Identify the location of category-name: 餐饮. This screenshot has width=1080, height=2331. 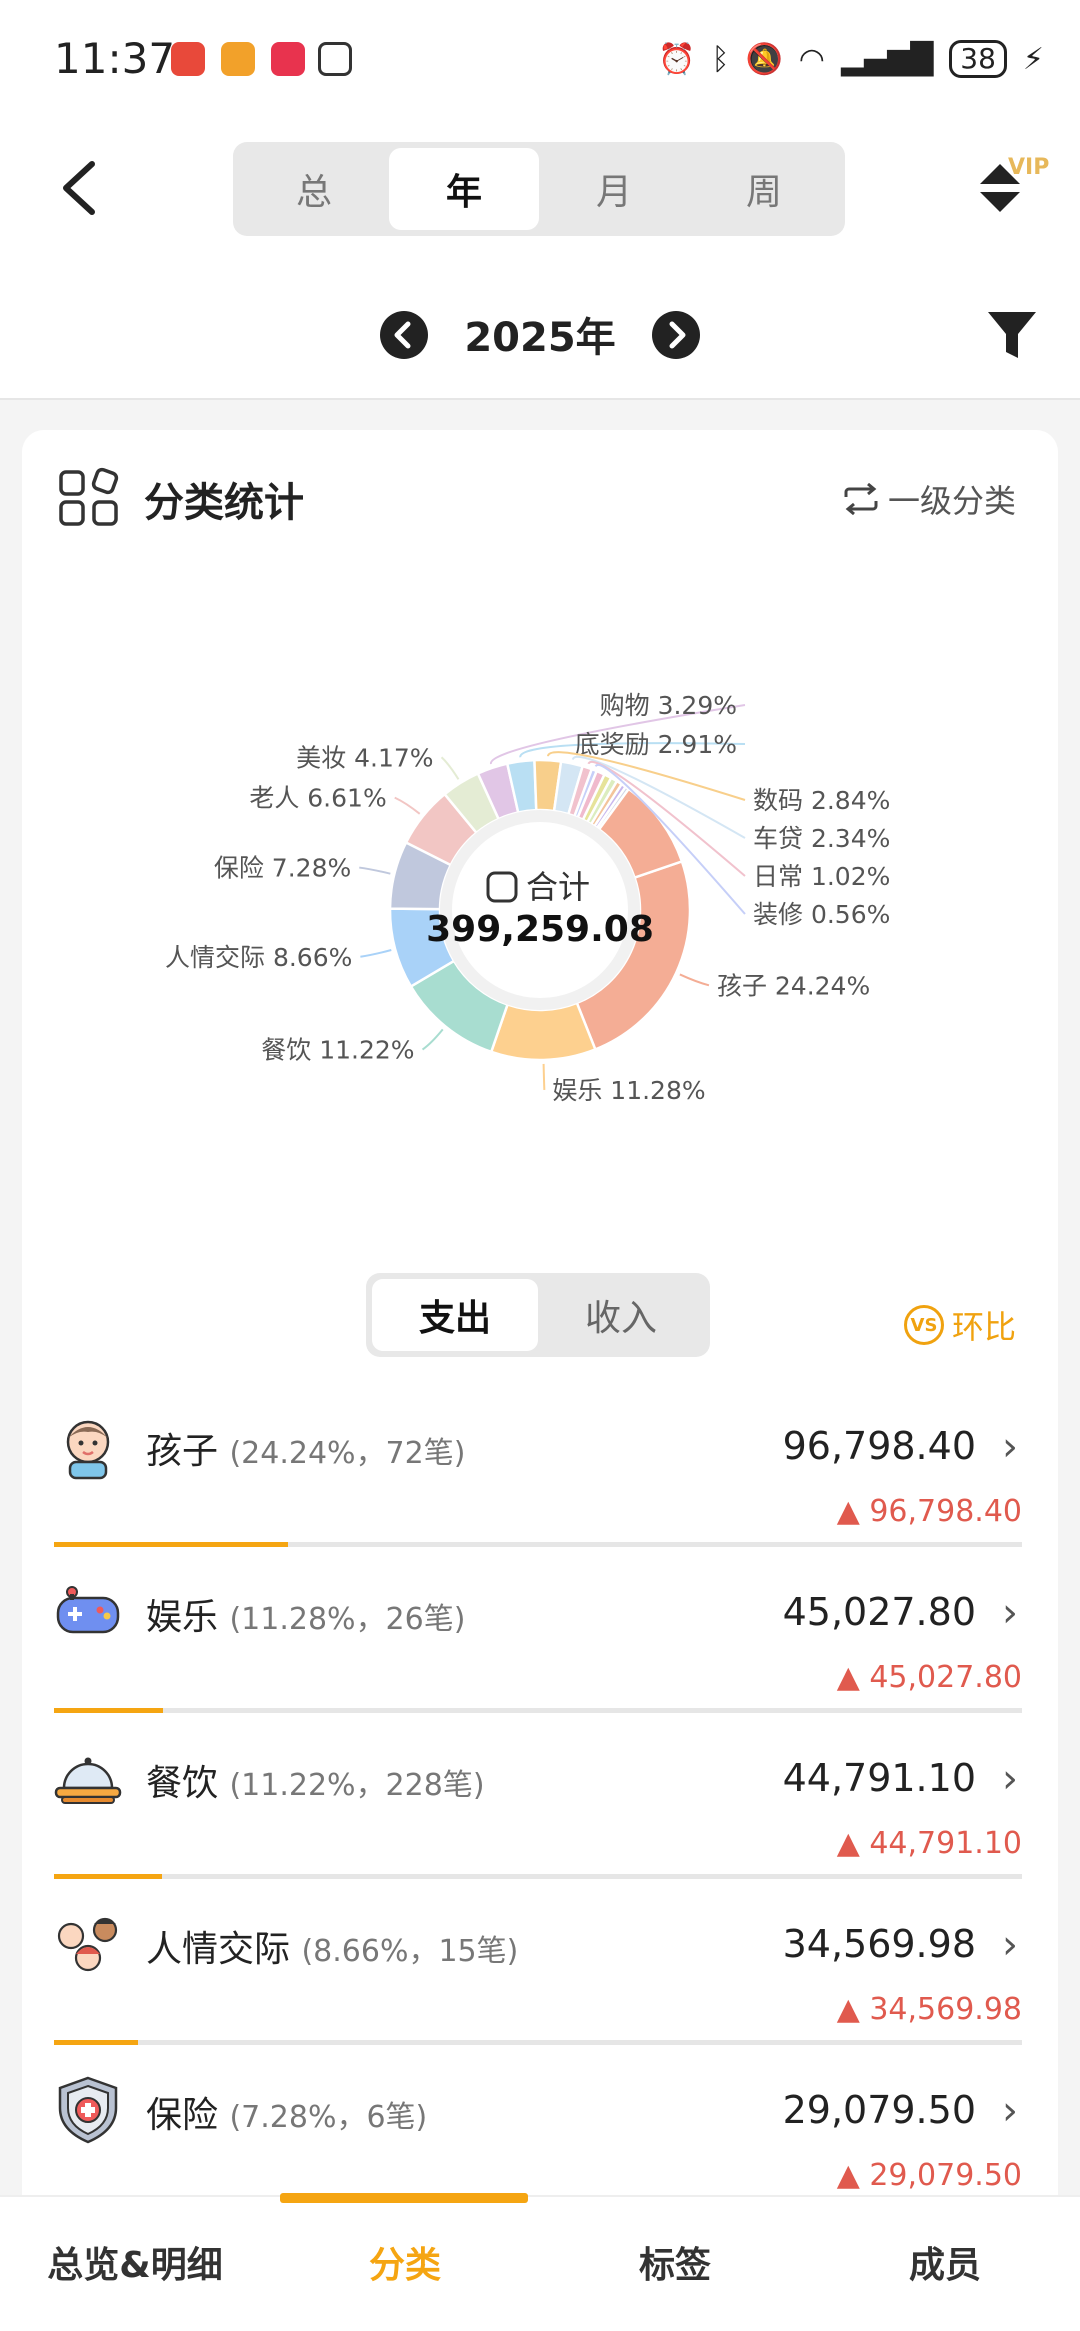
(182, 1783).